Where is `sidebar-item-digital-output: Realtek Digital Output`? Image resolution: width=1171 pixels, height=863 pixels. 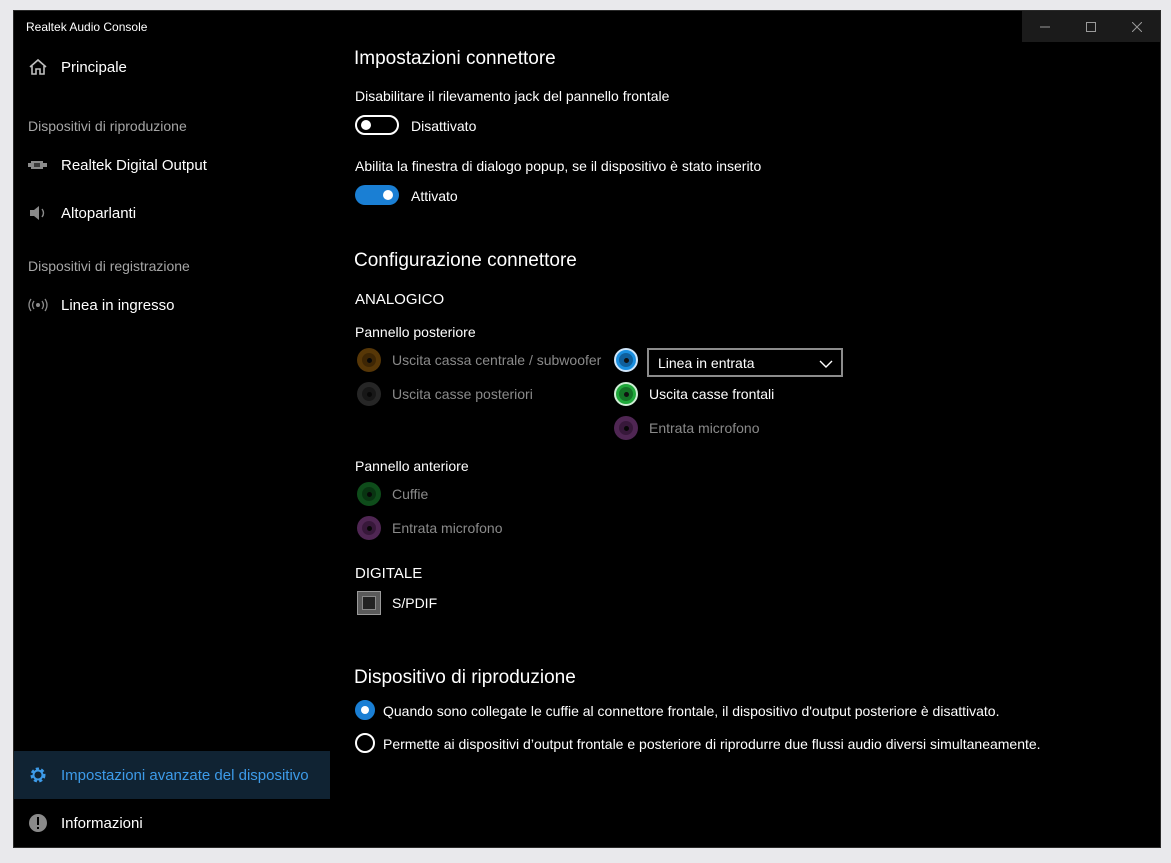
sidebar-item-digital-output: Realtek Digital Output is located at coordinates (172, 165).